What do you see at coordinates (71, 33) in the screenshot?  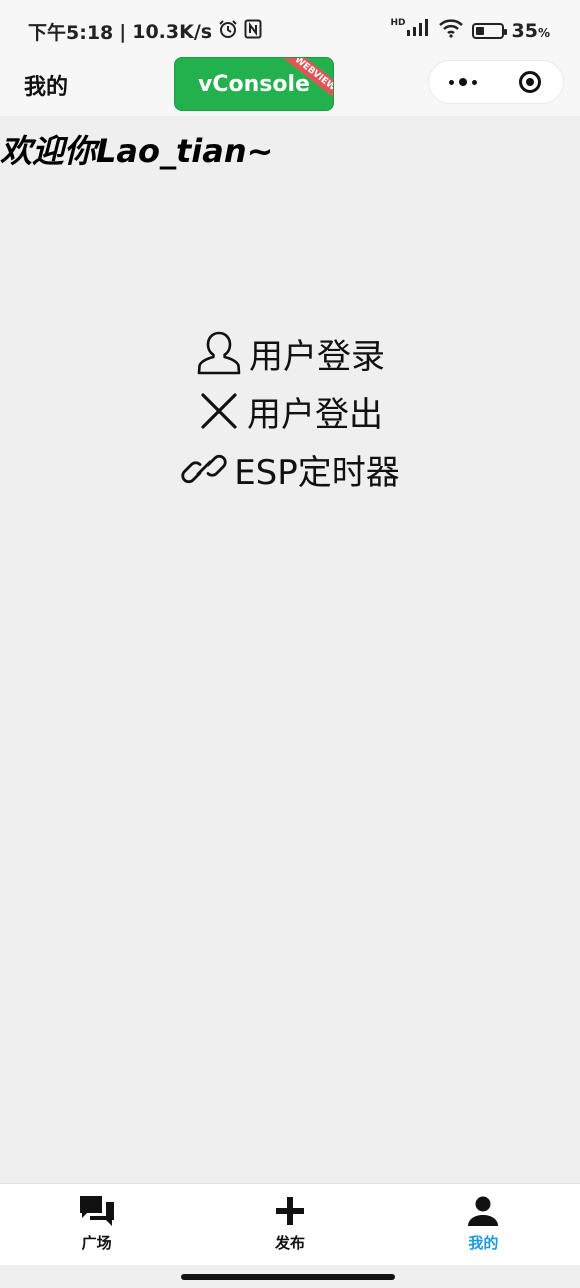 I see `status-time: 下午5:18` at bounding box center [71, 33].